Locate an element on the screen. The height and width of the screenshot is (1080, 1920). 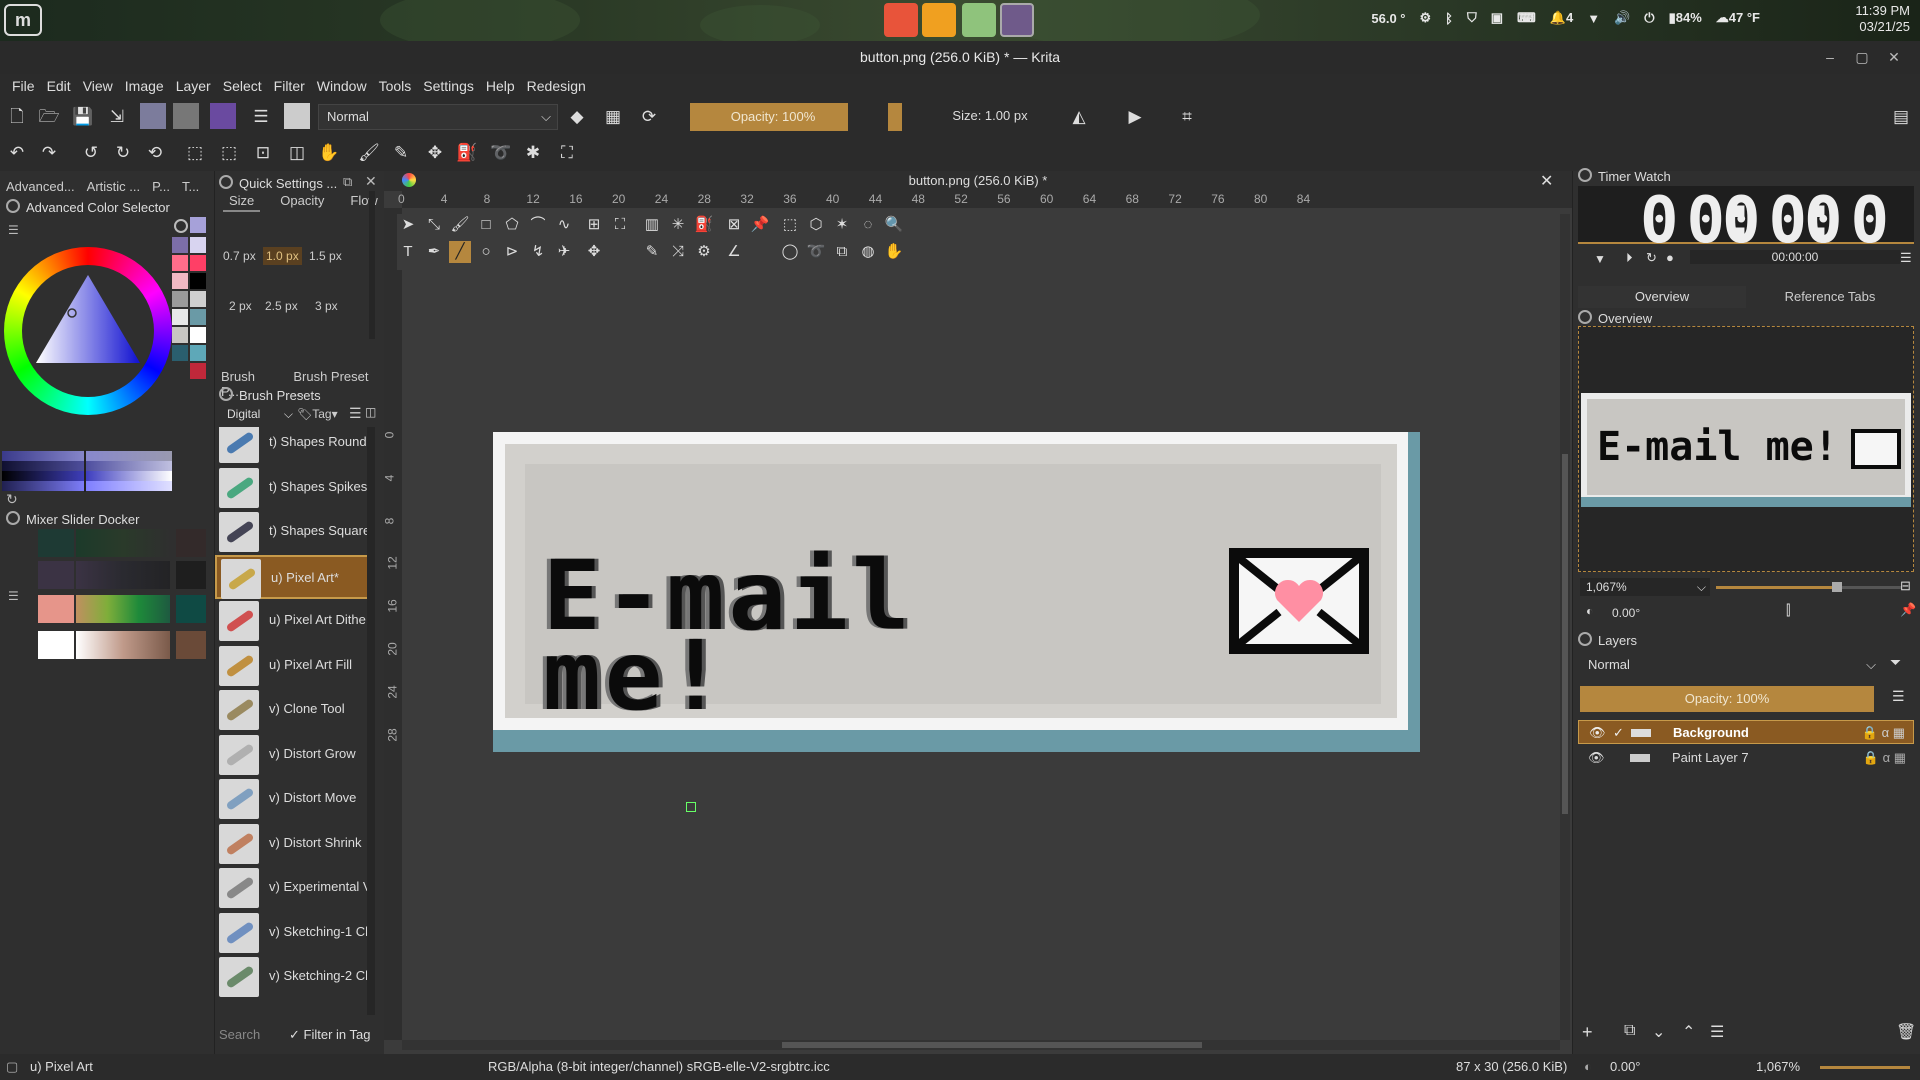
size-option: 1.5 px is located at coordinates (325, 256).